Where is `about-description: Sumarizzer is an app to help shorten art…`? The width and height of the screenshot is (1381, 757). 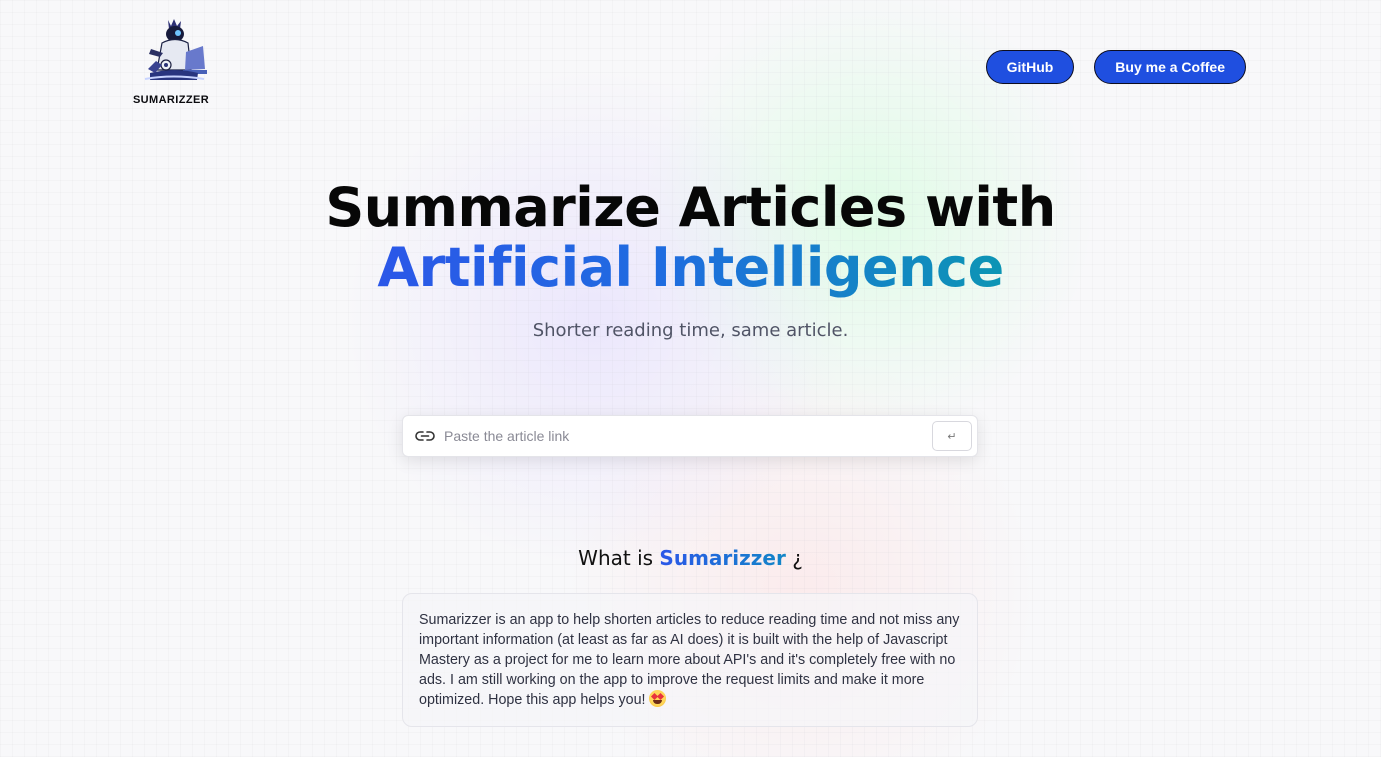
about-description: Sumarizzer is an app to help shorten art… is located at coordinates (689, 660).